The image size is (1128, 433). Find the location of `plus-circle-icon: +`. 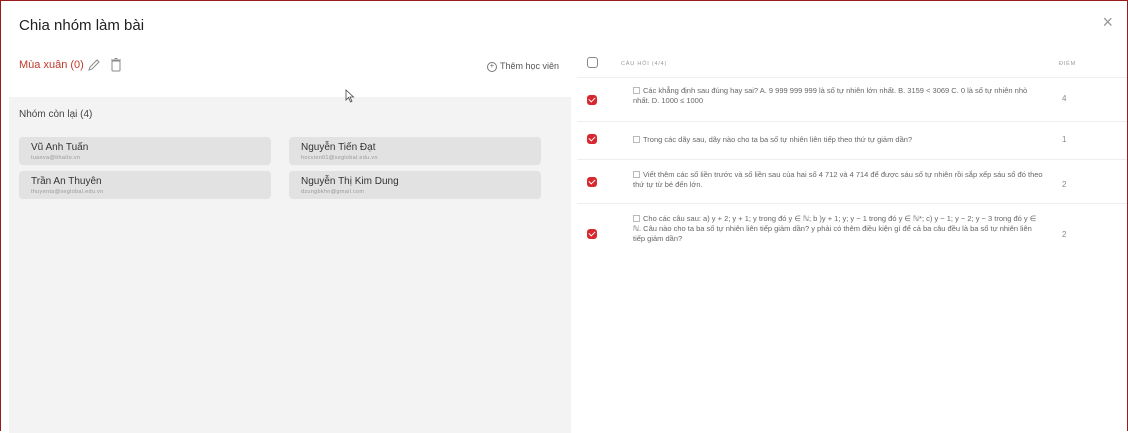

plus-circle-icon: + is located at coordinates (491, 66).